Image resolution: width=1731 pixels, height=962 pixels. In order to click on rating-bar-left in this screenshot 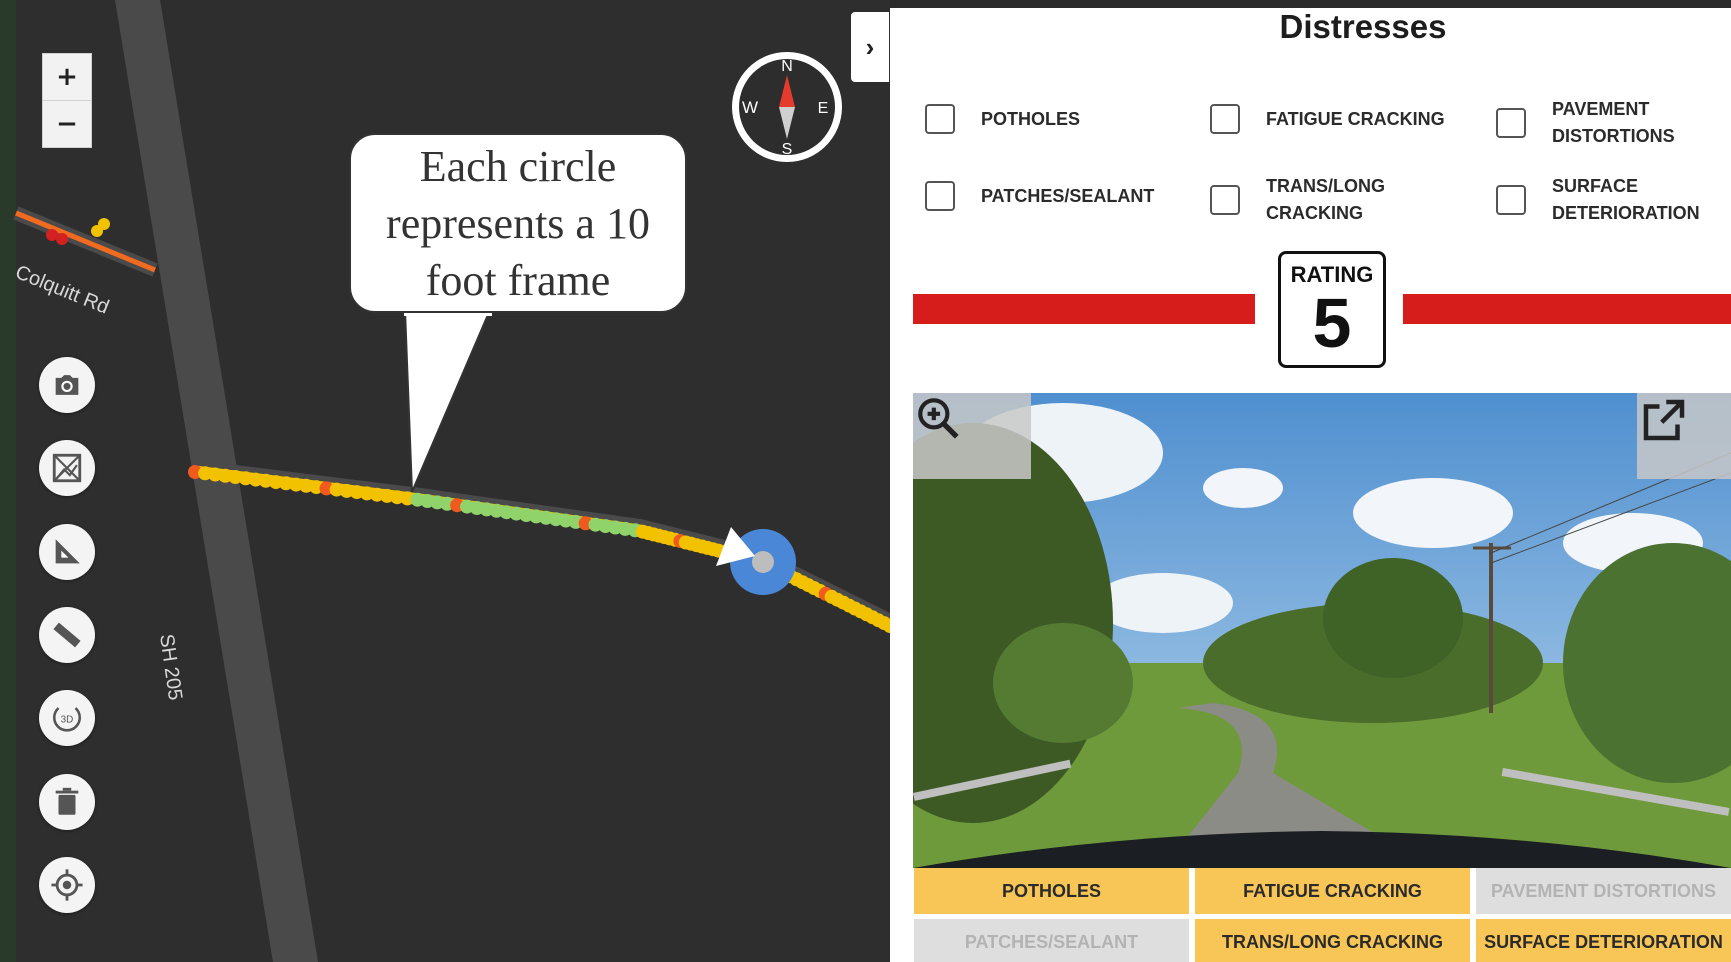, I will do `click(1084, 309)`.